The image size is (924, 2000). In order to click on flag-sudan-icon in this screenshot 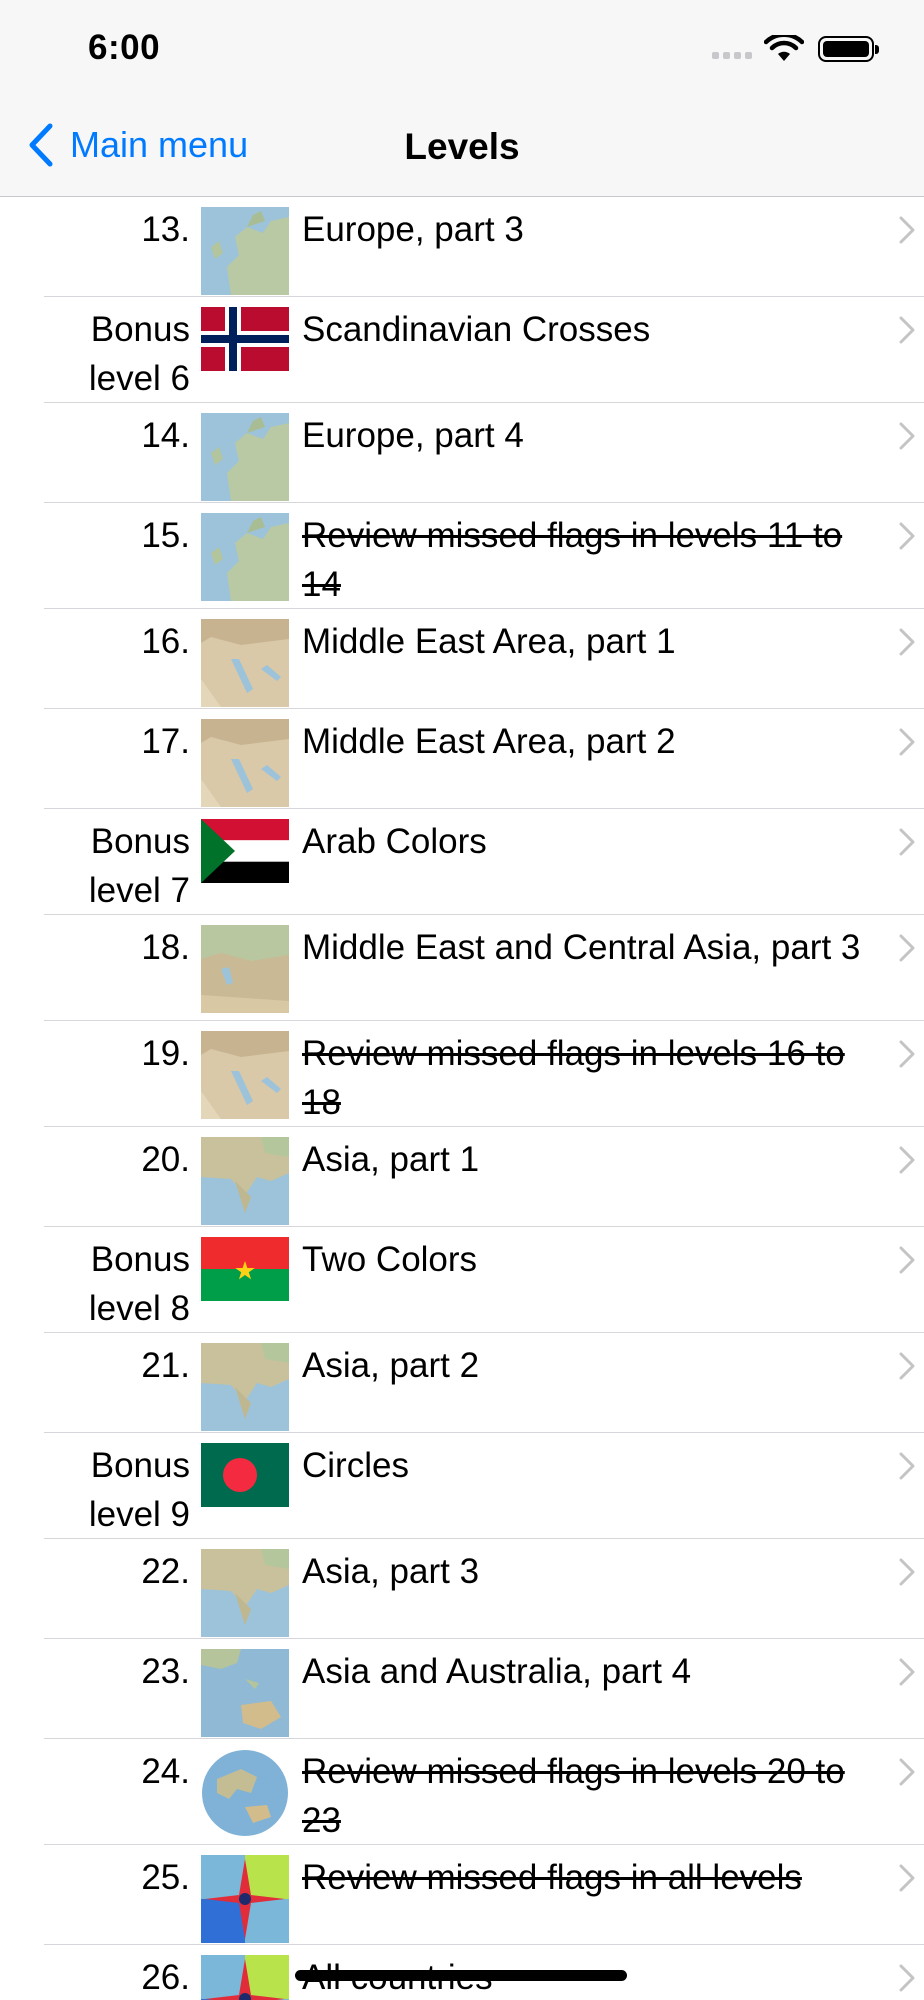, I will do `click(245, 851)`.